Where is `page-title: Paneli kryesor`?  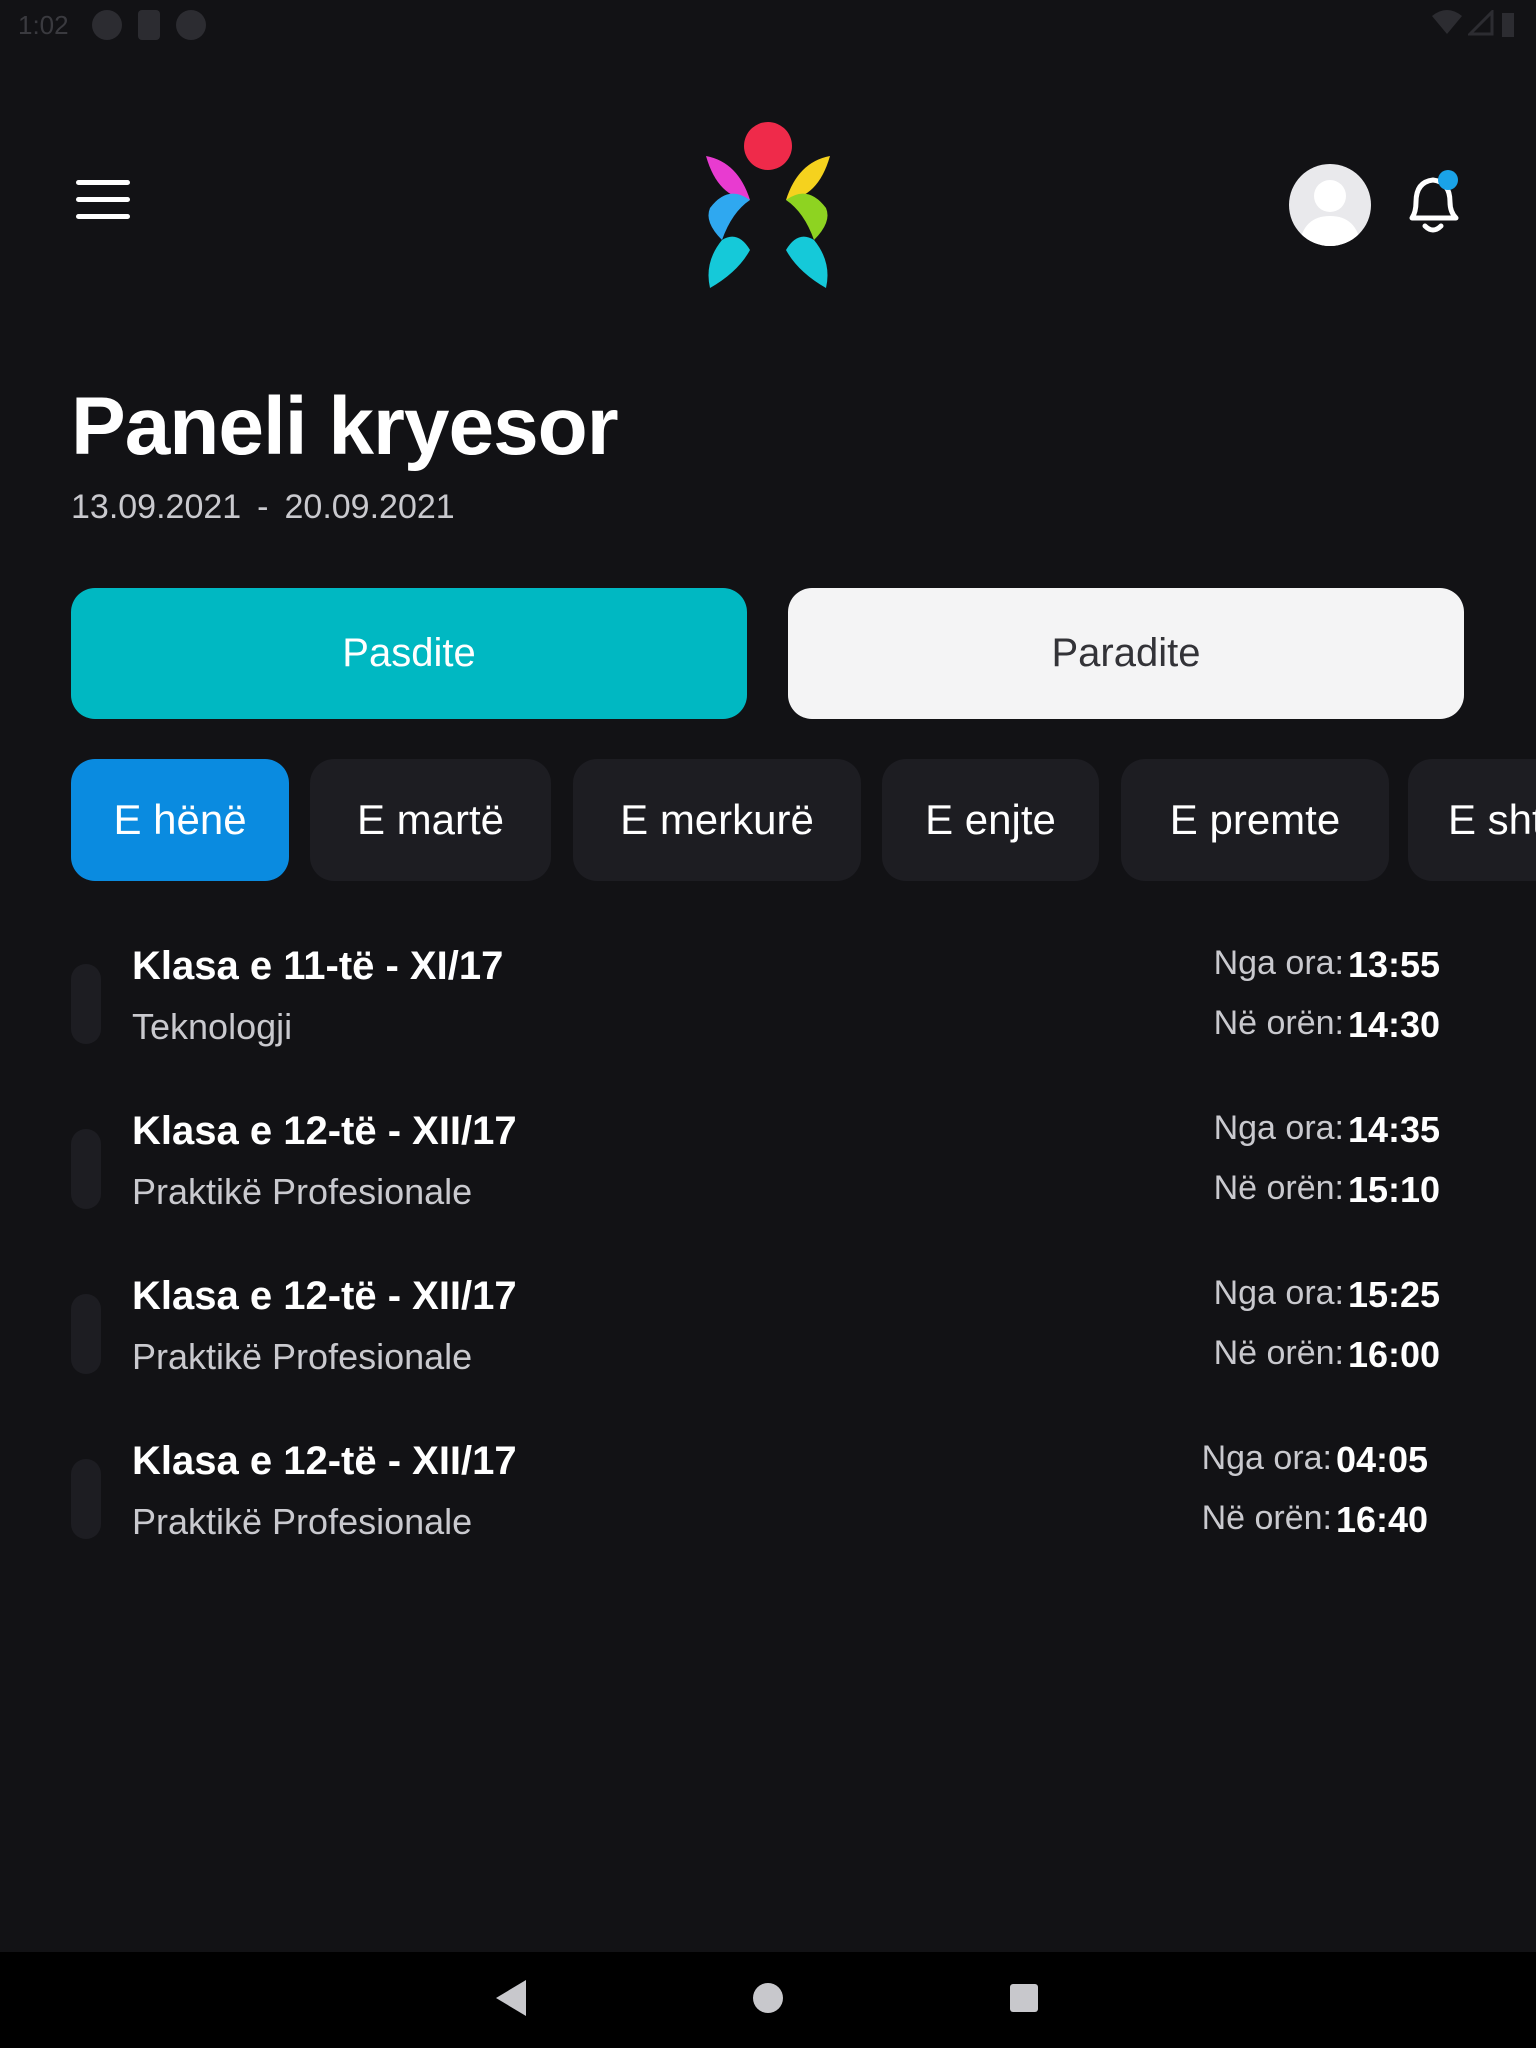
page-title: Paneli kryesor is located at coordinates (345, 426).